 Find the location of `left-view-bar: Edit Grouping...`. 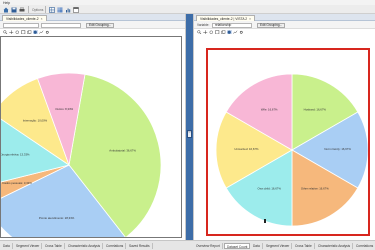

left-view-bar: Edit Grouping... is located at coordinates (92, 25).